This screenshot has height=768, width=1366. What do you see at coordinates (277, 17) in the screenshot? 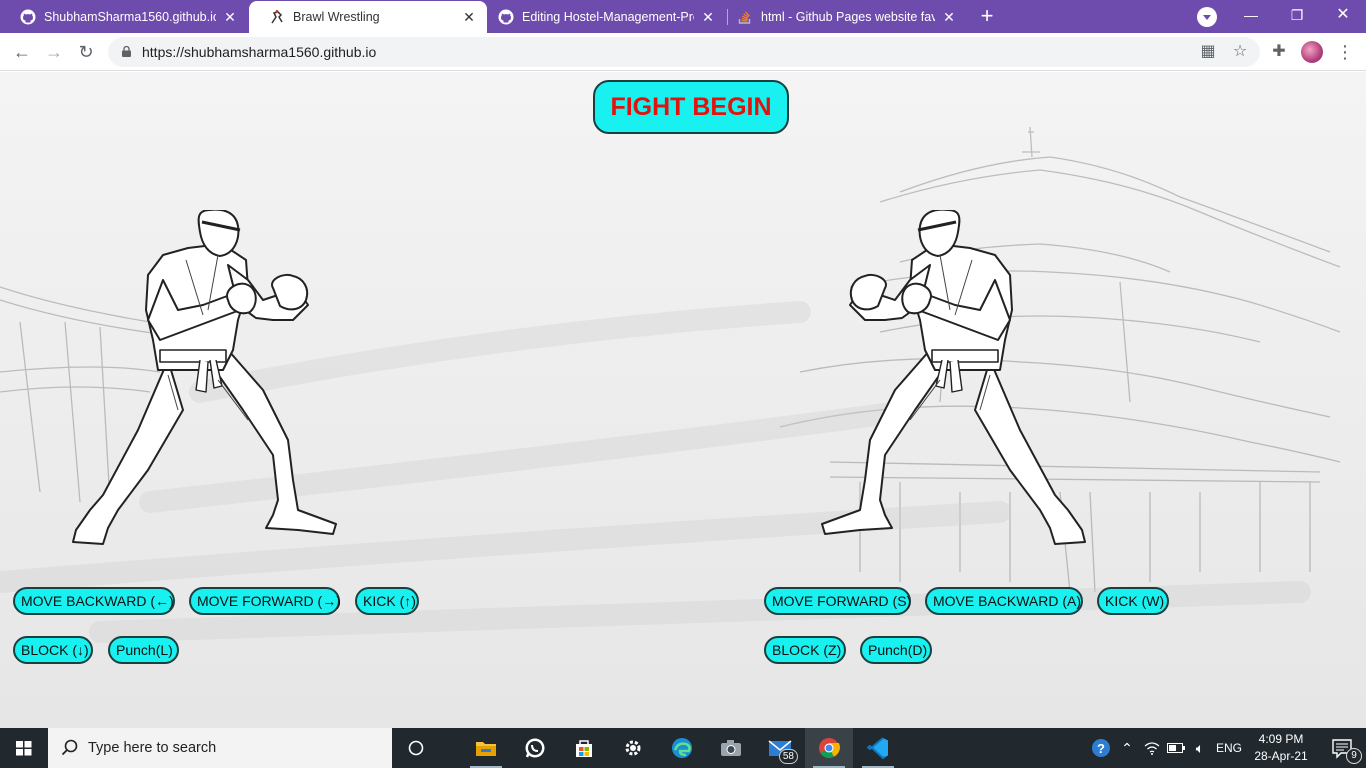
I see `fighter-favicon-icon` at bounding box center [277, 17].